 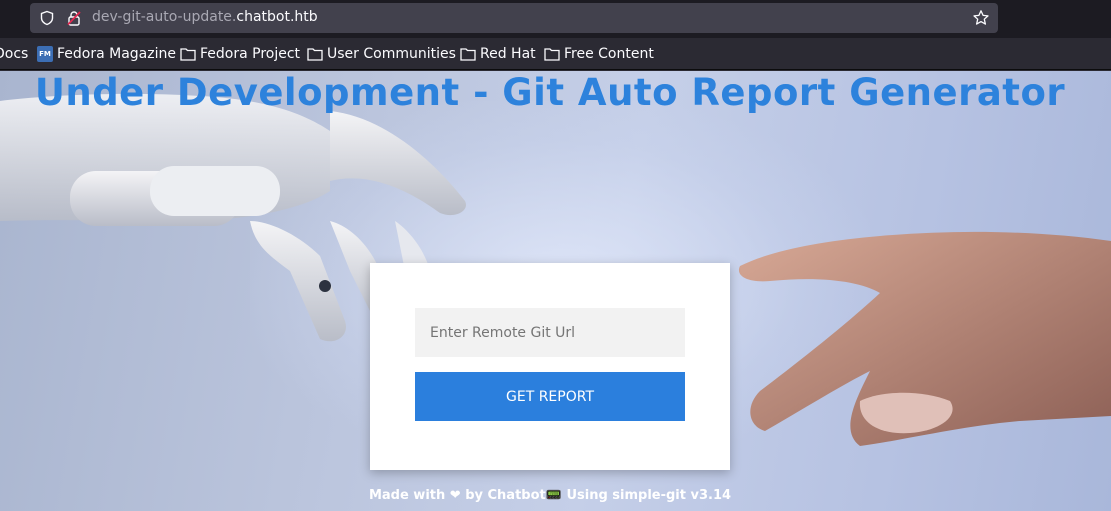 I want to click on url-domain: chatbot.htb, so click(x=277, y=17).